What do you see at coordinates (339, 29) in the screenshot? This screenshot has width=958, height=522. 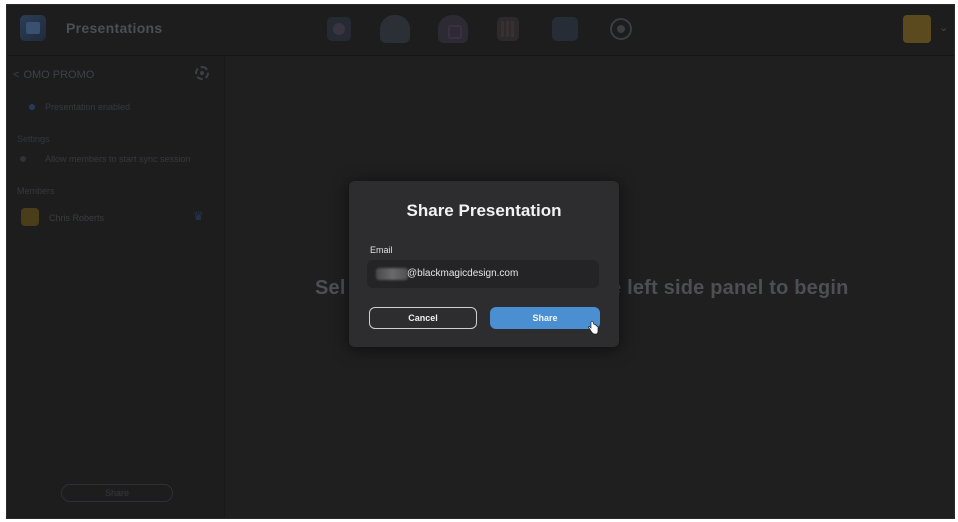 I see `resolve-app-icon` at bounding box center [339, 29].